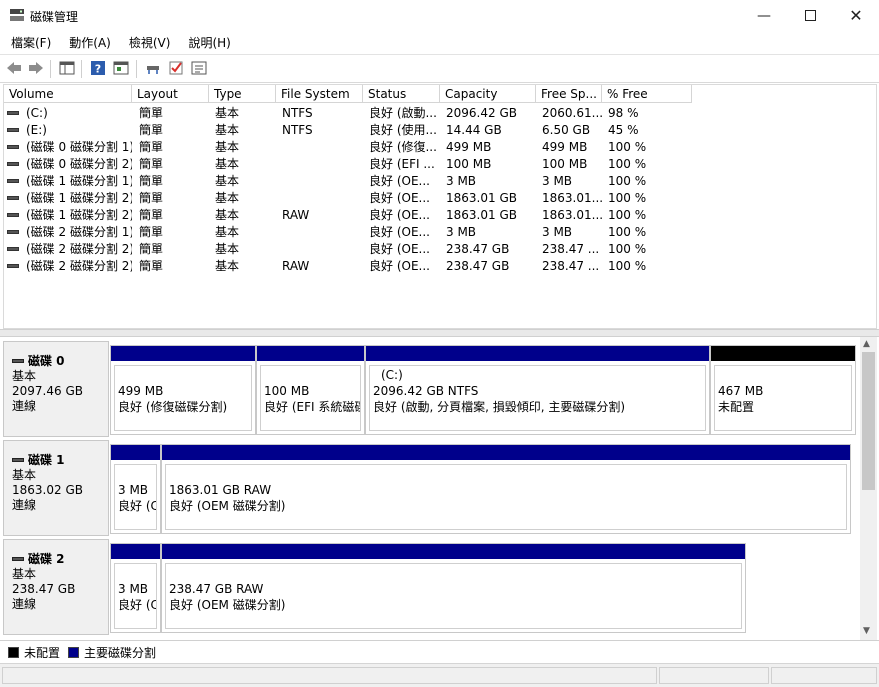  What do you see at coordinates (79, 249) in the screenshot?
I see `volume-name: (磁碟 2 磁碟分割 2)` at bounding box center [79, 249].